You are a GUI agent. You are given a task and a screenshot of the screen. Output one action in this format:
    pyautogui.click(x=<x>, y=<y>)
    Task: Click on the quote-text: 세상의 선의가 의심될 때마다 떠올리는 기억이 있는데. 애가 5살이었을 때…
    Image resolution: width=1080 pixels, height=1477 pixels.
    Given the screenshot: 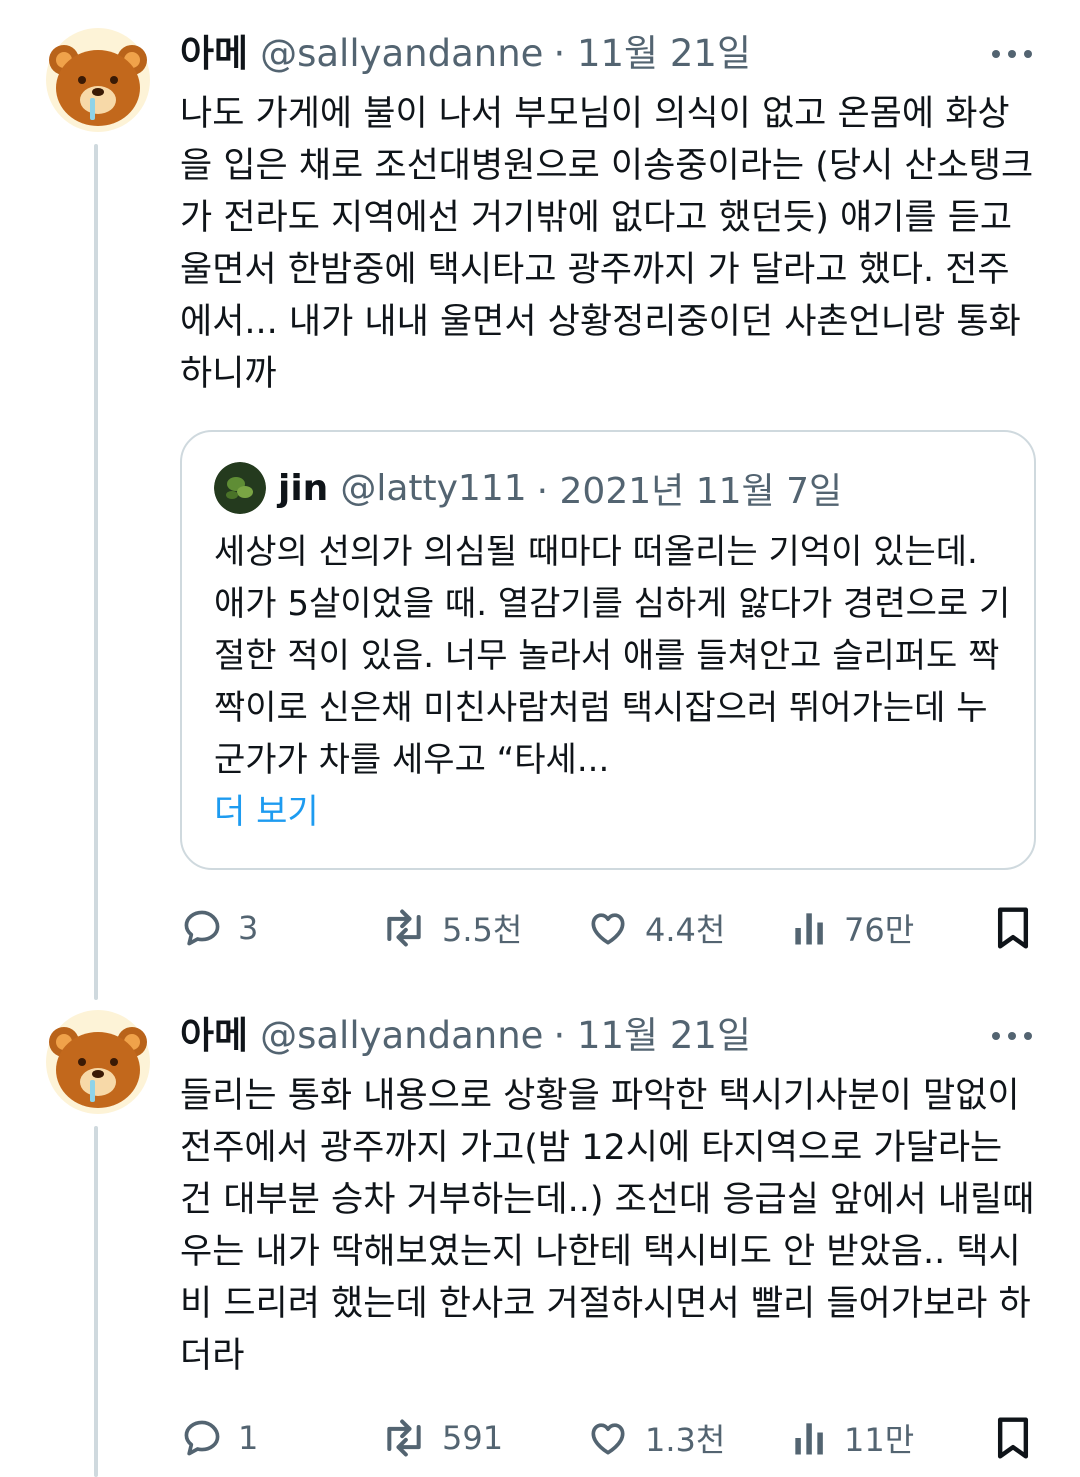 What is the action you would take?
    pyautogui.click(x=612, y=656)
    